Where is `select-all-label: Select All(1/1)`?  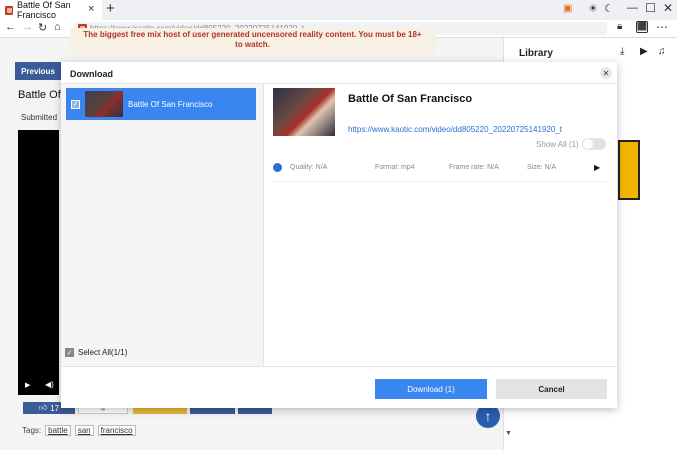 select-all-label: Select All(1/1) is located at coordinates (103, 352).